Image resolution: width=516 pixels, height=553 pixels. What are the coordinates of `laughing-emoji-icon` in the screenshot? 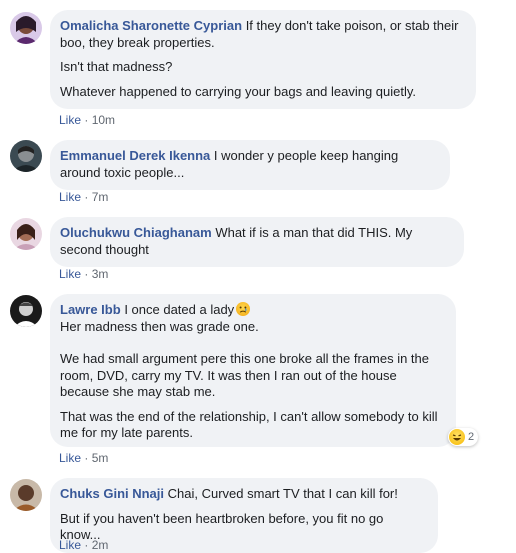 It's located at (457, 437).